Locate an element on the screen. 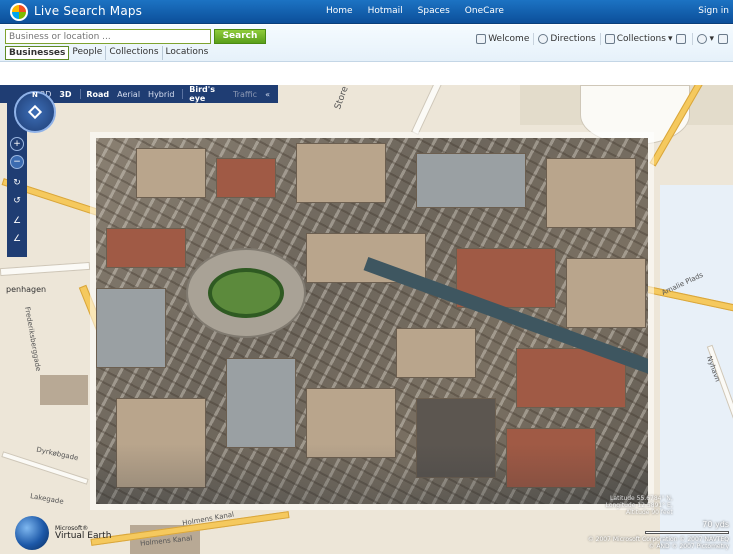 The image size is (733, 554). scale-bar is located at coordinates (687, 532).